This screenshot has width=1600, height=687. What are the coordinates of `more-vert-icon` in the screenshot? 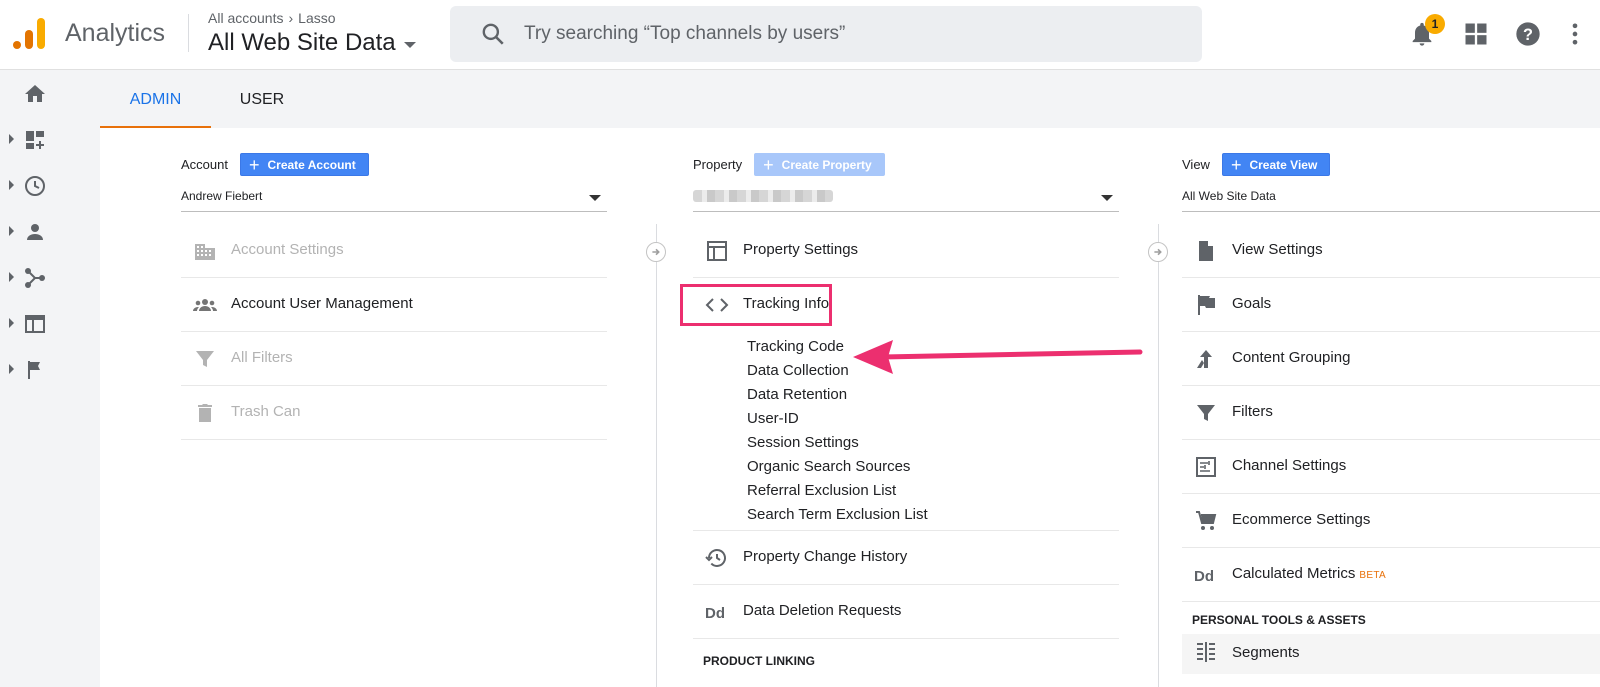 It's located at (1575, 34).